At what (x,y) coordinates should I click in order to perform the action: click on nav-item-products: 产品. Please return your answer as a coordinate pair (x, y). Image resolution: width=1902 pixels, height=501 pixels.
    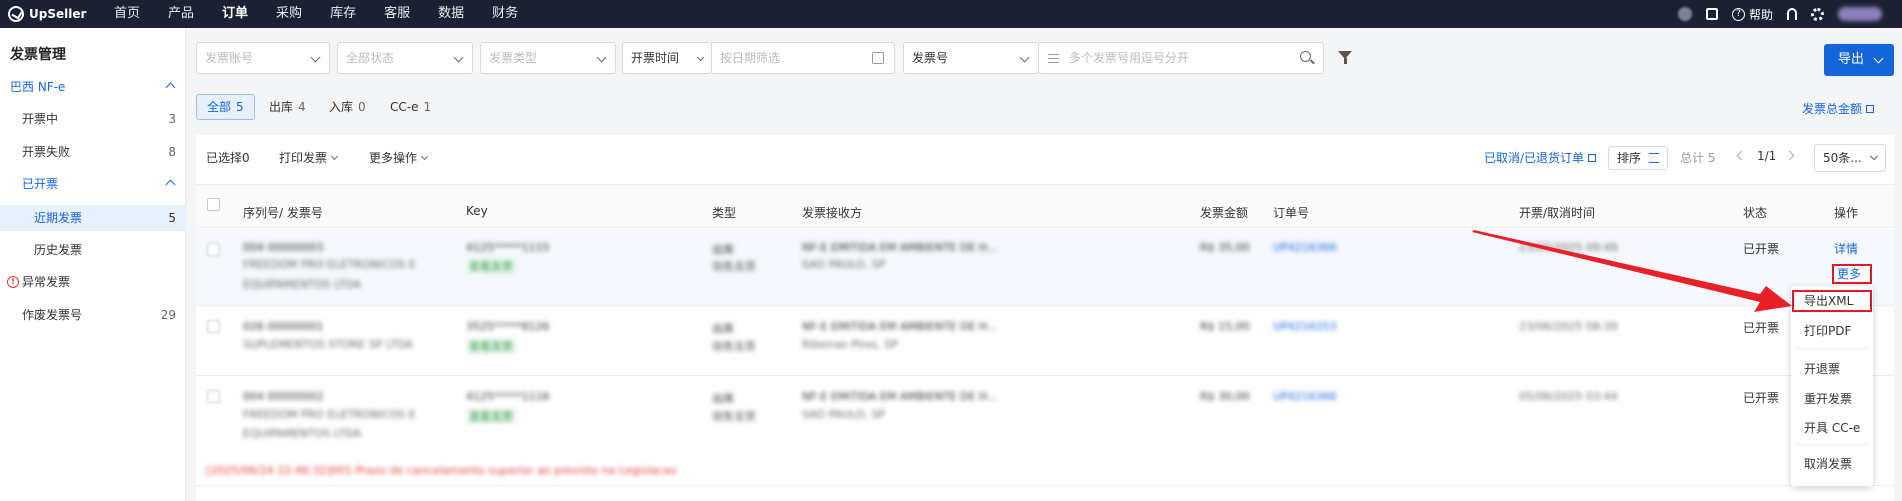
    Looking at the image, I should click on (181, 14).